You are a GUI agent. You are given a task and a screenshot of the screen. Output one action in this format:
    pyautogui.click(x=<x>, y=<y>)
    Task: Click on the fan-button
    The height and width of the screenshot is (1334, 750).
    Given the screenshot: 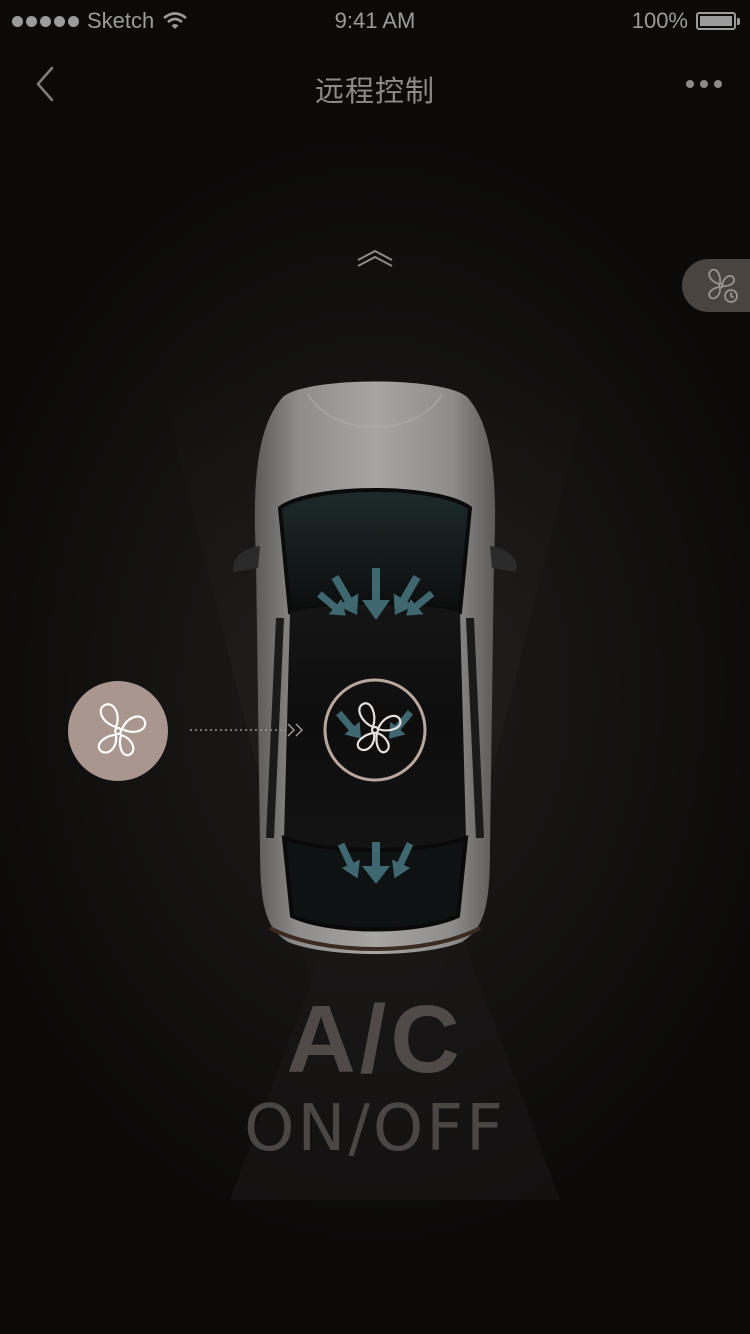 What is the action you would take?
    pyautogui.click(x=118, y=731)
    